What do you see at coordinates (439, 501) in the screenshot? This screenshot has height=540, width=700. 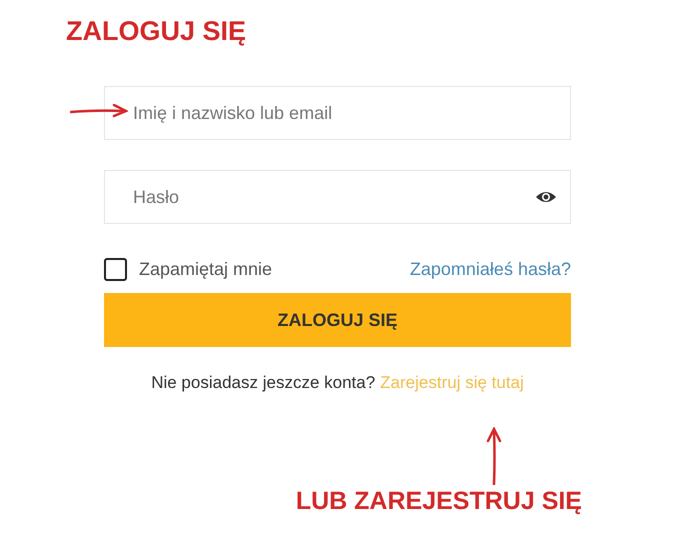 I see `annotation-footer: LUB ZAREJESTRUJ SIĘ` at bounding box center [439, 501].